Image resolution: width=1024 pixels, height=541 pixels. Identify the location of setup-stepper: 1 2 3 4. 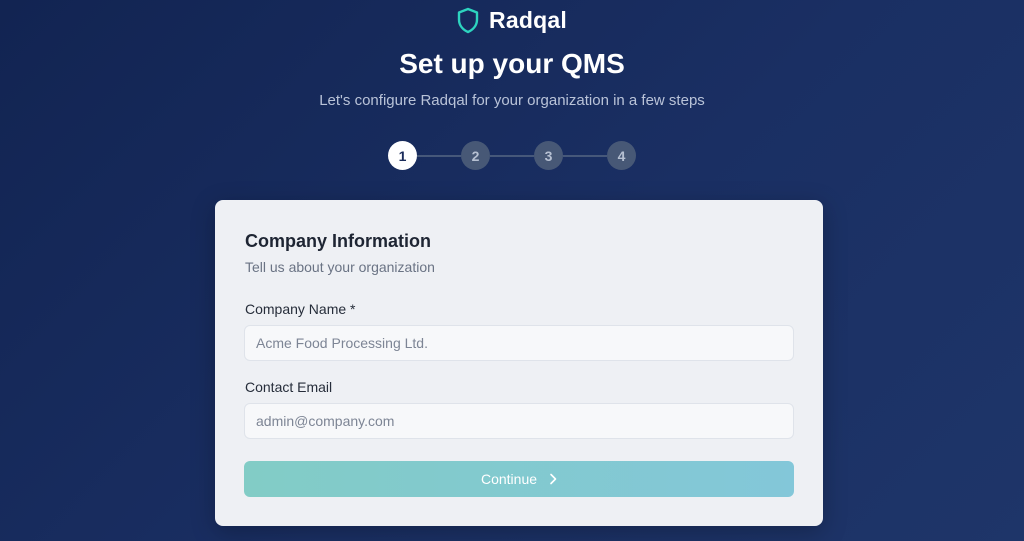
(512, 155).